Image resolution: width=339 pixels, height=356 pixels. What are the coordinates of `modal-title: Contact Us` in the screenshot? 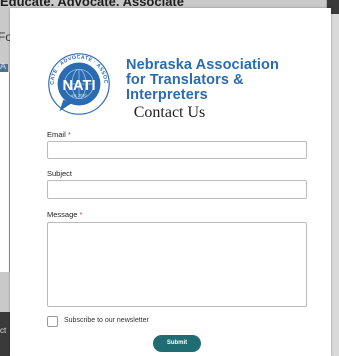 It's located at (169, 112).